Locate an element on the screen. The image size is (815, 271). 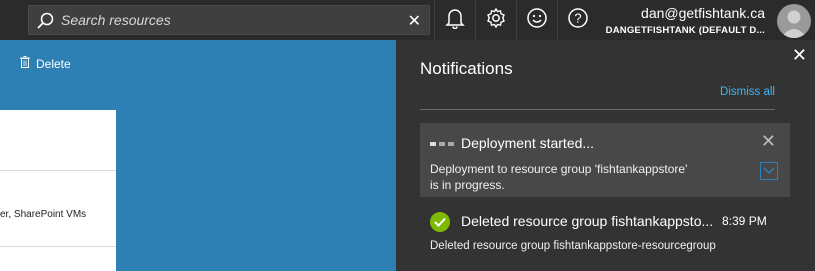
bell-icon is located at coordinates (455, 20).